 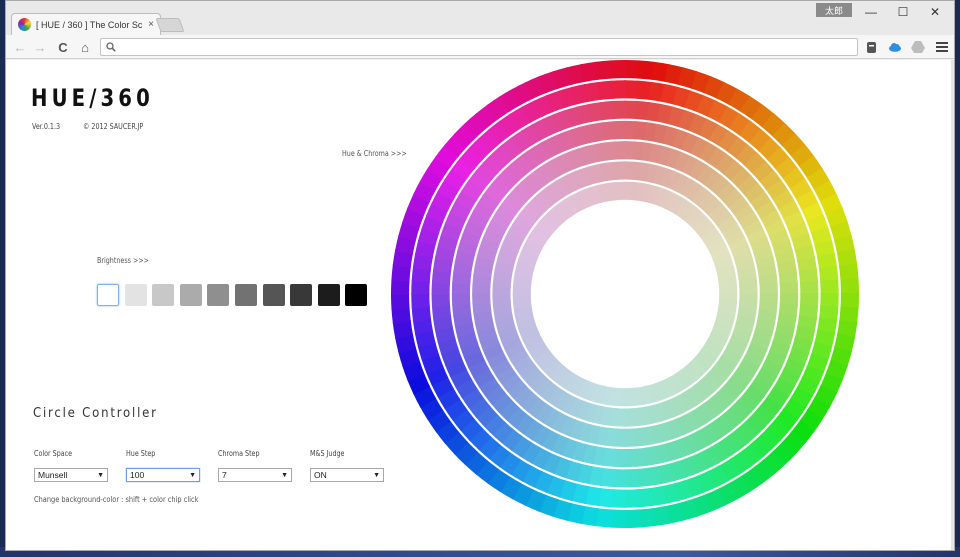 What do you see at coordinates (53, 453) in the screenshot?
I see `color-space-label: Color Space` at bounding box center [53, 453].